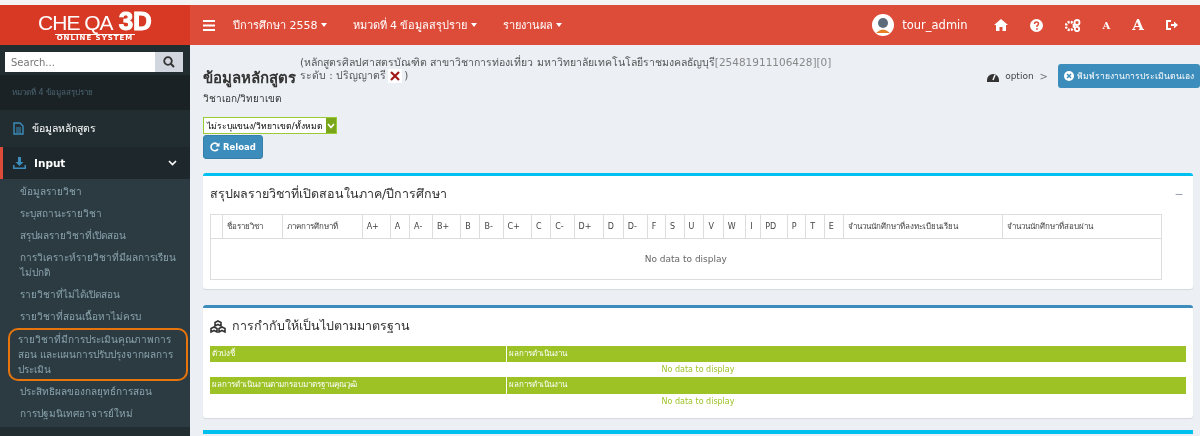 The height and width of the screenshot is (436, 1200). What do you see at coordinates (1082, 226) in the screenshot?
I see `column-header: จำนวนนักศึกษาที่สอบผ่าน` at bounding box center [1082, 226].